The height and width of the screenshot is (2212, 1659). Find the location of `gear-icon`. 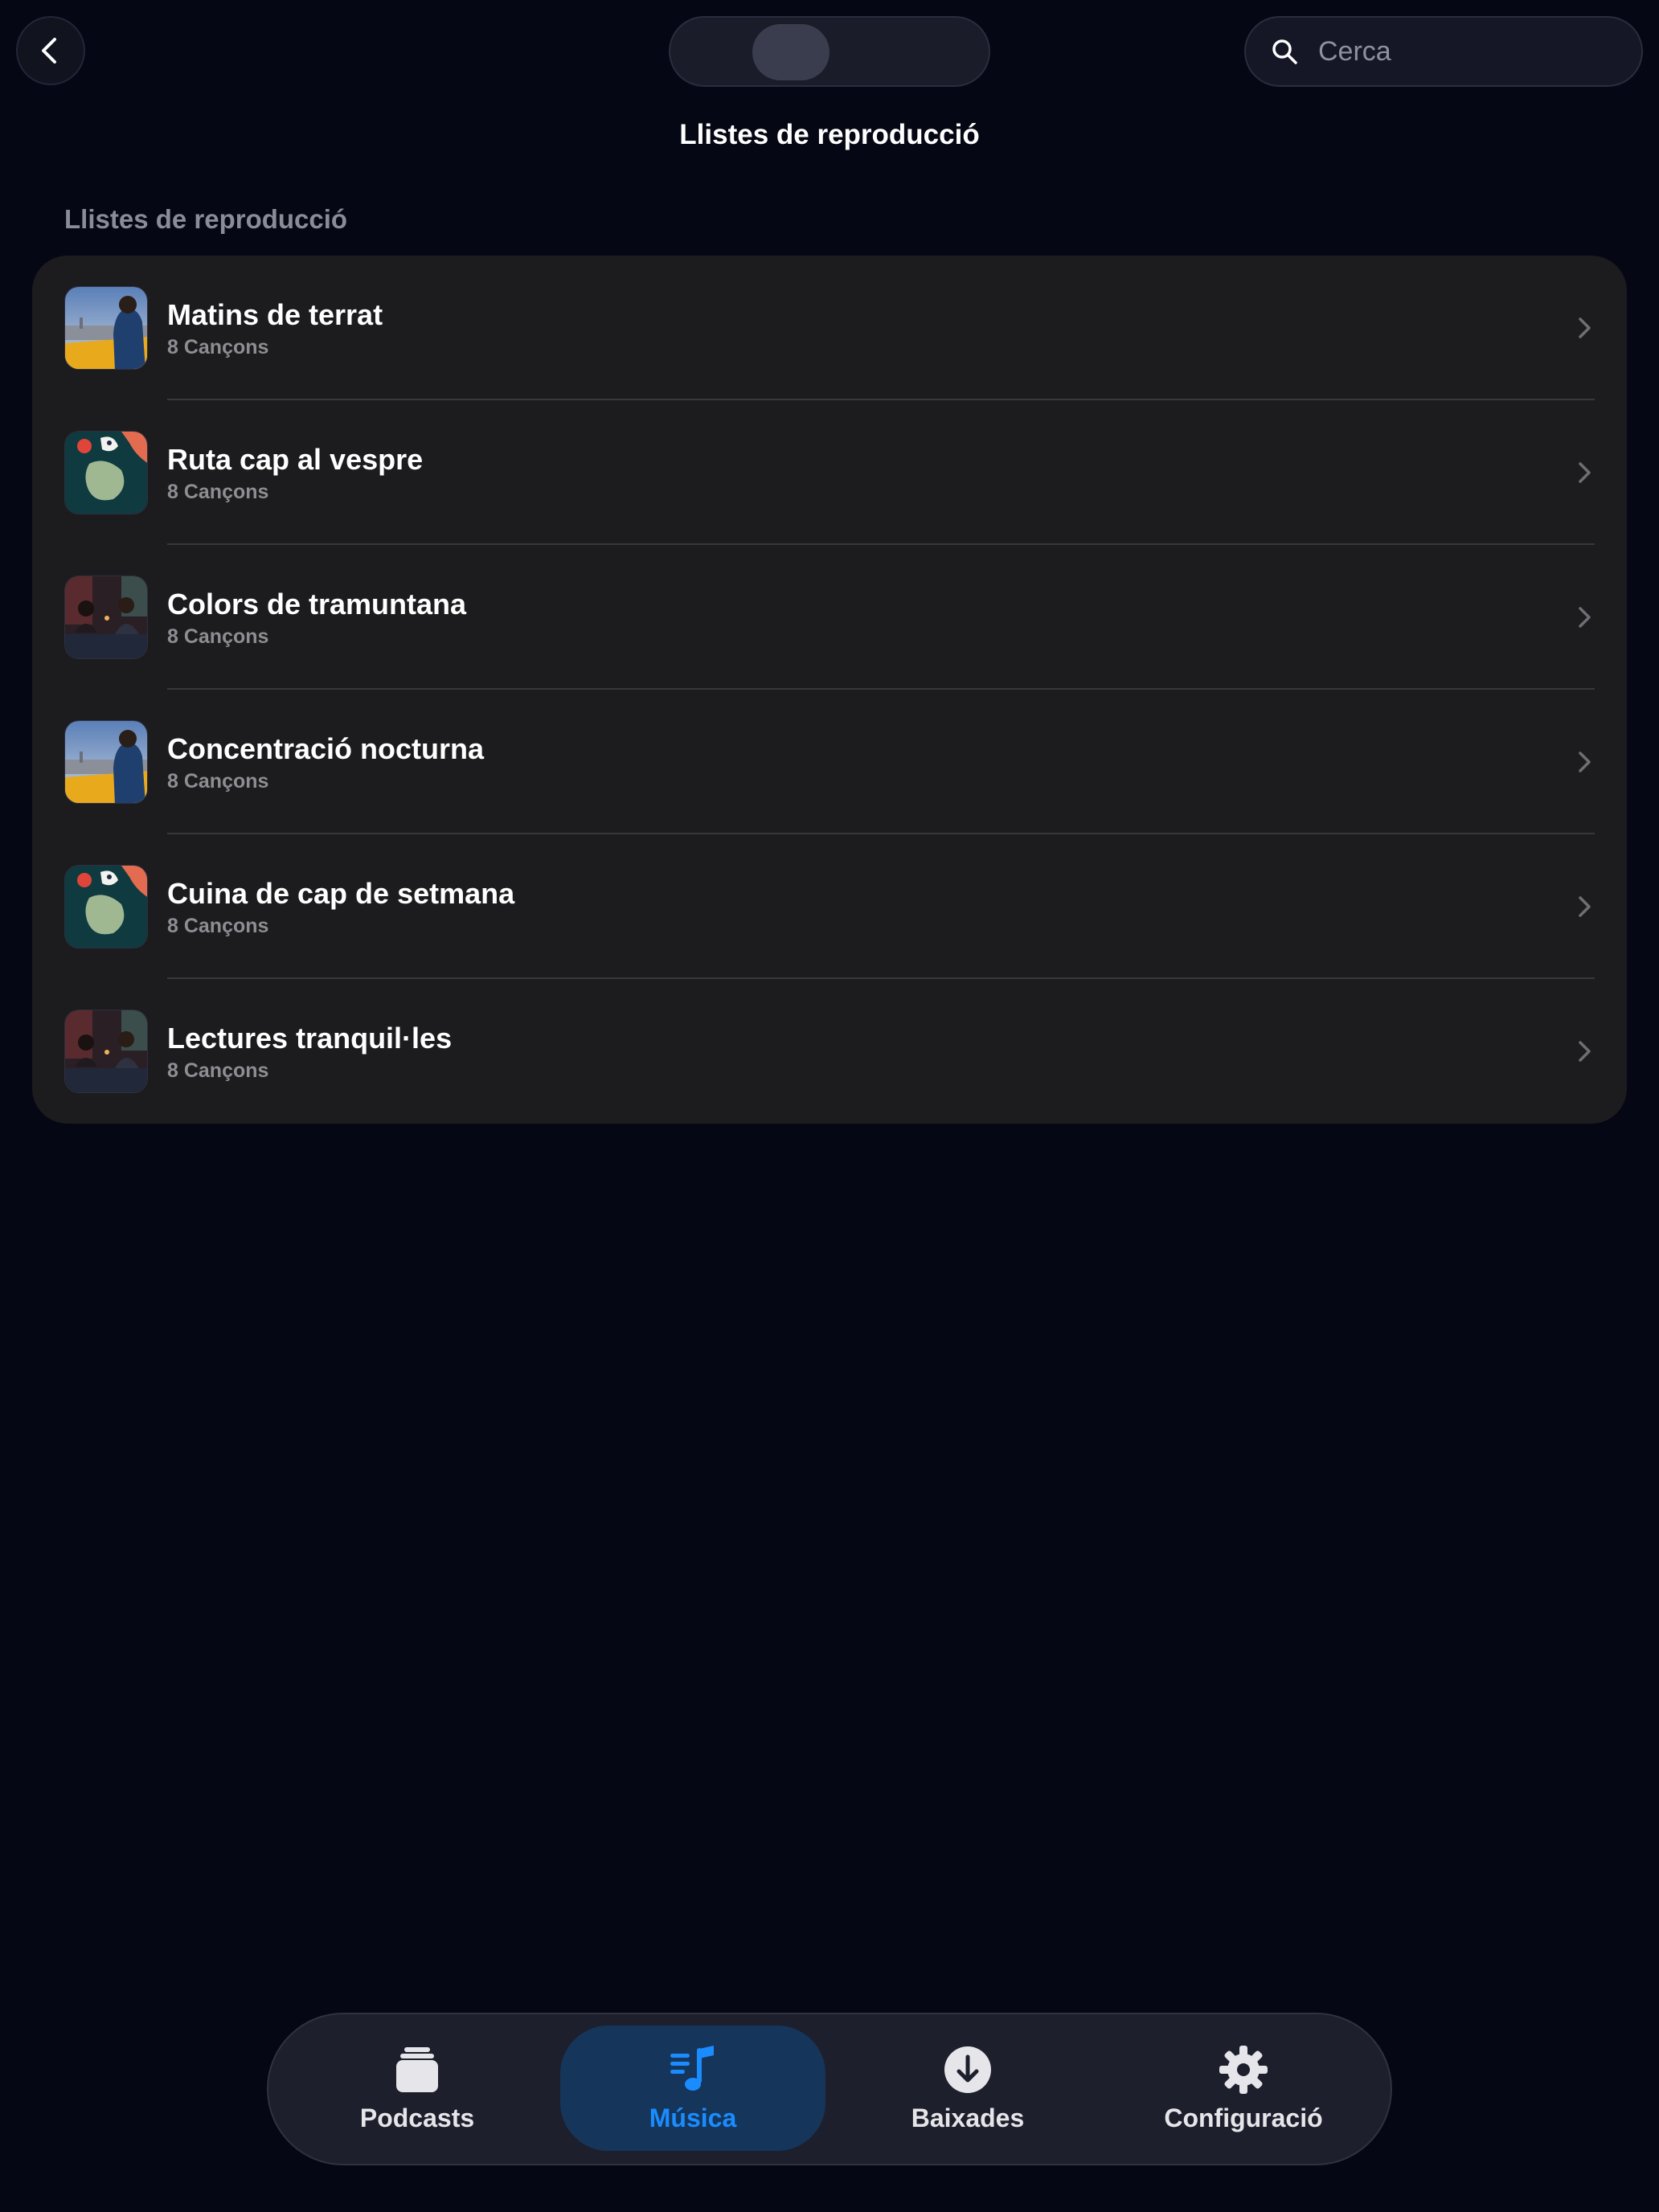

gear-icon is located at coordinates (1243, 2069).